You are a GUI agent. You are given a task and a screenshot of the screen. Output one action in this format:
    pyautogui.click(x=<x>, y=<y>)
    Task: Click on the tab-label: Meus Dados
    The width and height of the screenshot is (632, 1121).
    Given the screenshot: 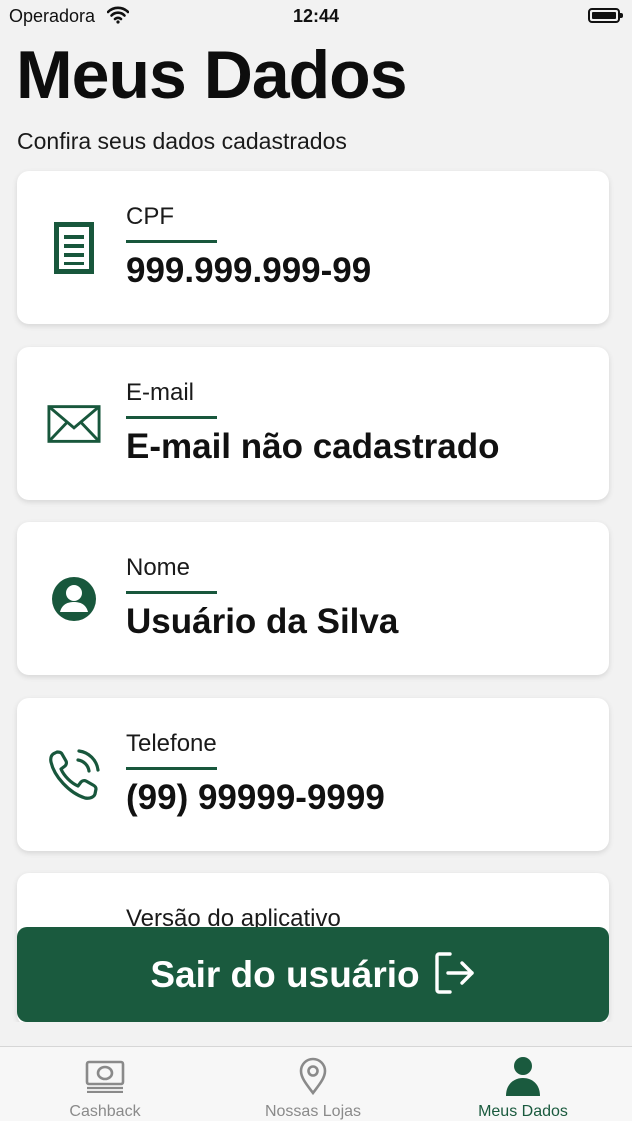 What is the action you would take?
    pyautogui.click(x=523, y=1111)
    